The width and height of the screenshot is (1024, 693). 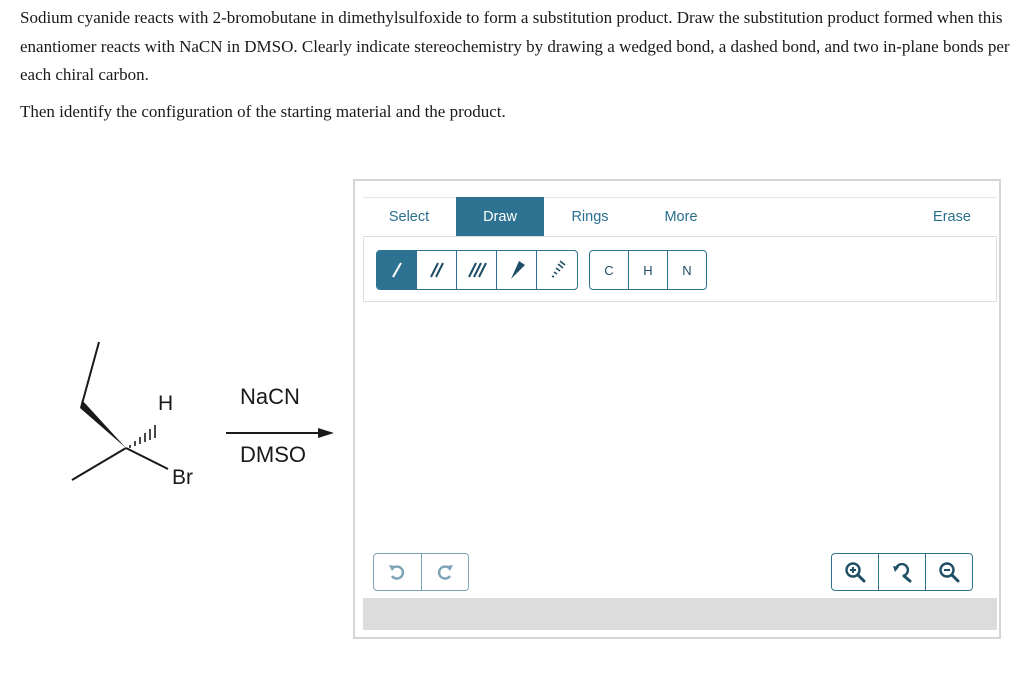 I want to click on tab-draw: Draw, so click(x=500, y=217).